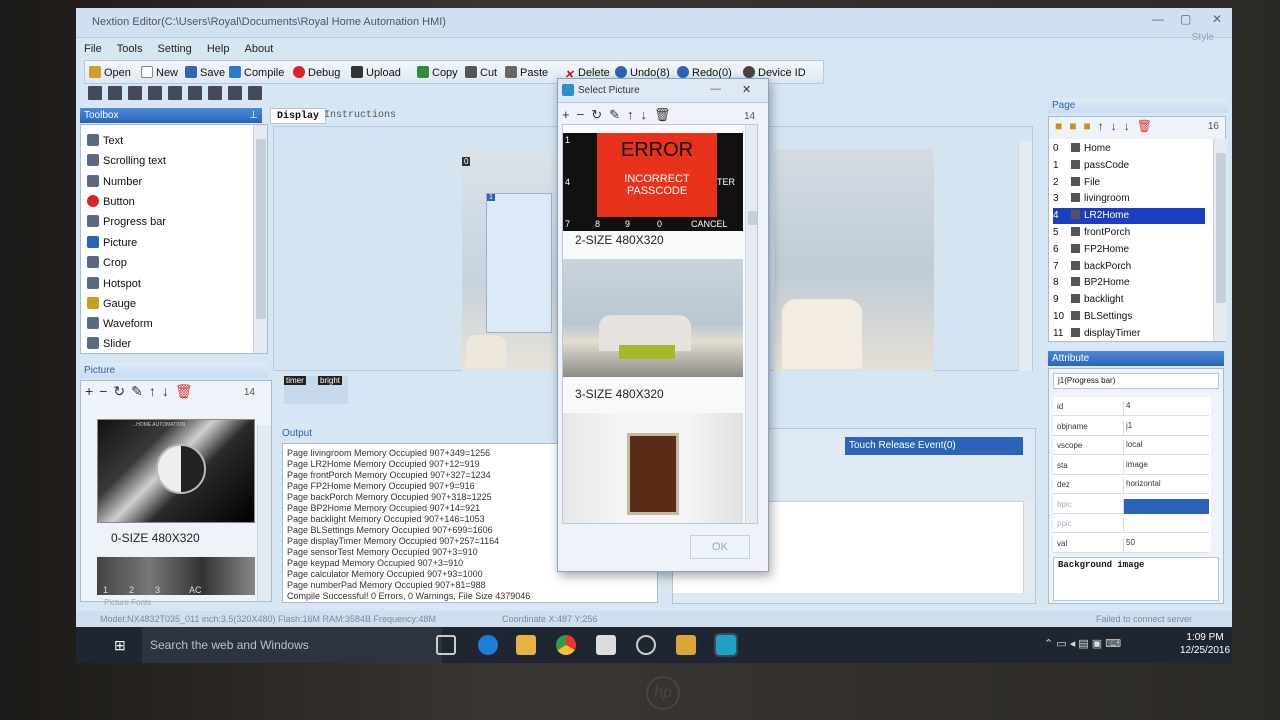 The image size is (1280, 720). Describe the element at coordinates (111, 202) in the screenshot. I see `toolbox-item-button: Button` at that location.